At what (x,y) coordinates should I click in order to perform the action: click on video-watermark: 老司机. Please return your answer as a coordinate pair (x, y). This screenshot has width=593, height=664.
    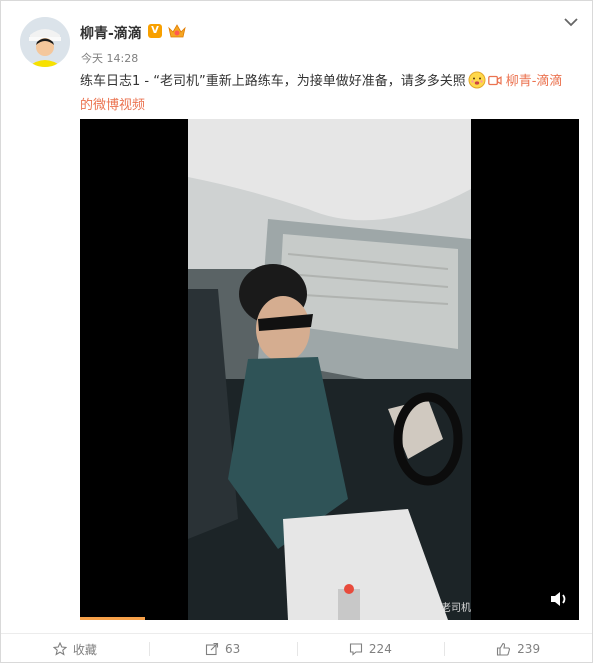
    Looking at the image, I should click on (456, 608).